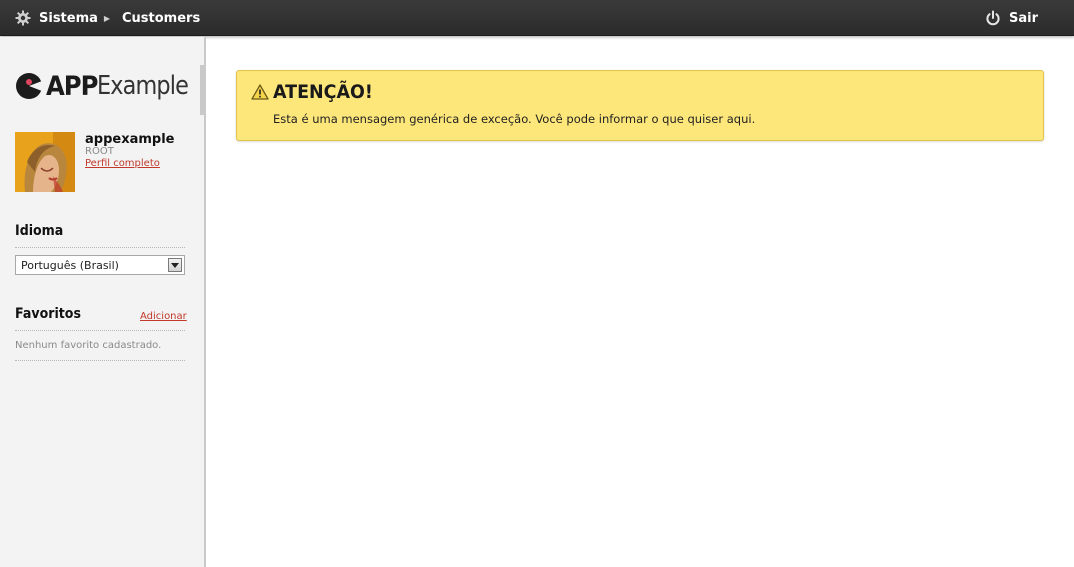  Describe the element at coordinates (107, 18) in the screenshot. I see `chevron-right-icon: ▶` at that location.